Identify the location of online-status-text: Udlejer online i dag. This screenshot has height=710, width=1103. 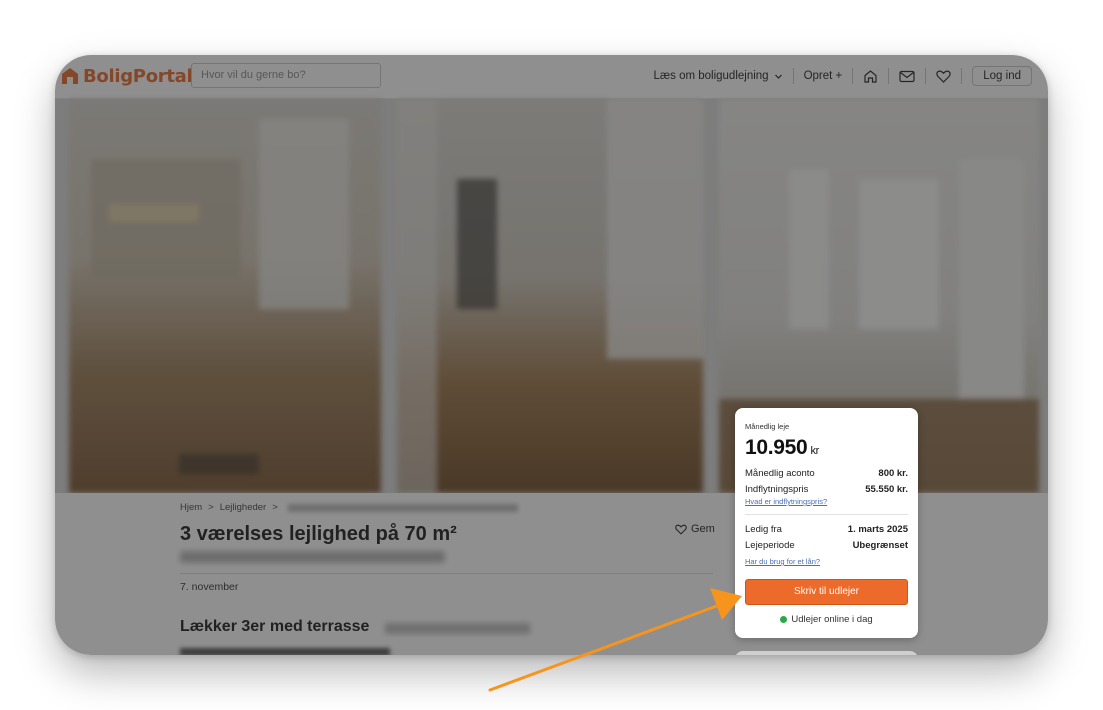
(832, 619).